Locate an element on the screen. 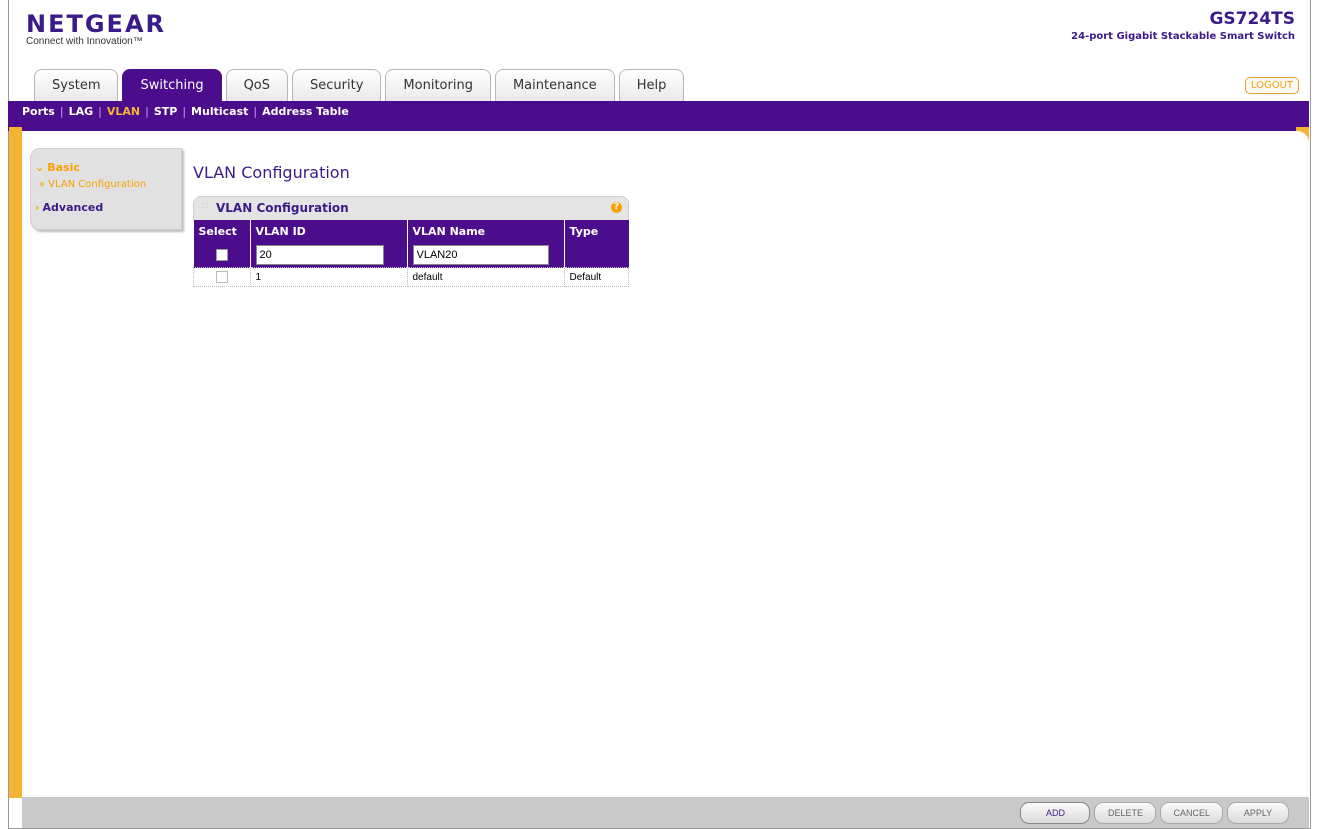  subnav-multicast: Multicast is located at coordinates (219, 111).